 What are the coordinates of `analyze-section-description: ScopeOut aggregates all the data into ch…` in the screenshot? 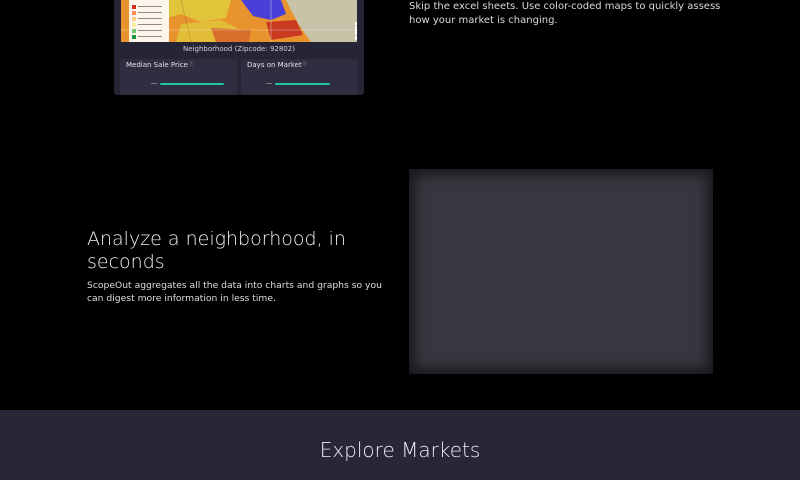 It's located at (234, 292).